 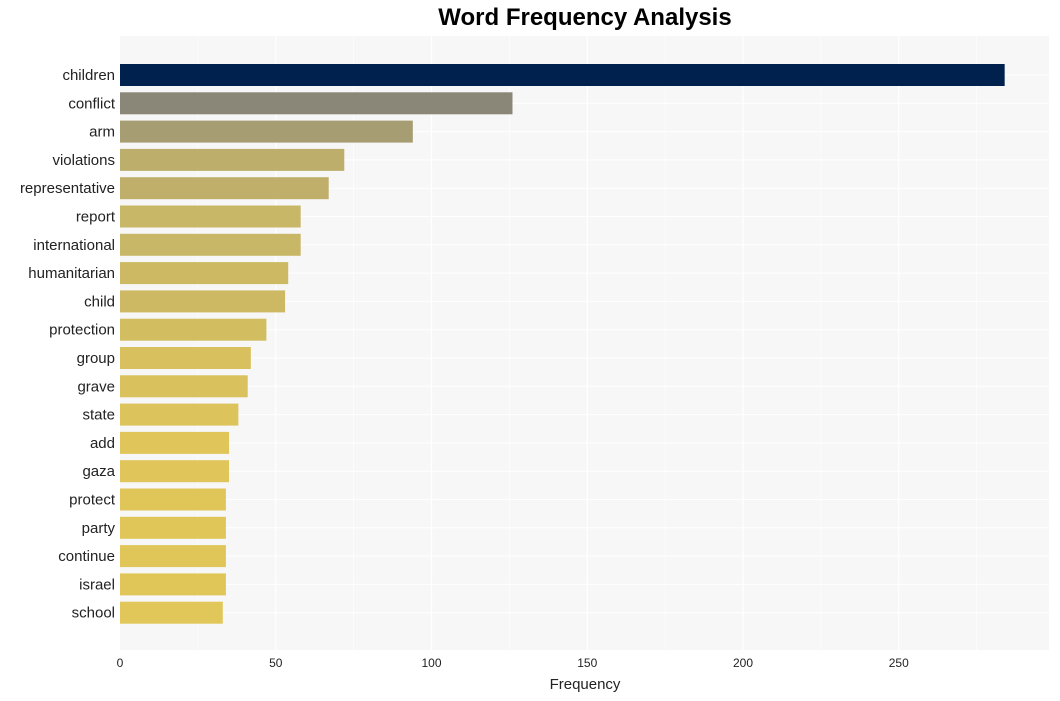 I want to click on bar-arm, so click(x=266, y=131).